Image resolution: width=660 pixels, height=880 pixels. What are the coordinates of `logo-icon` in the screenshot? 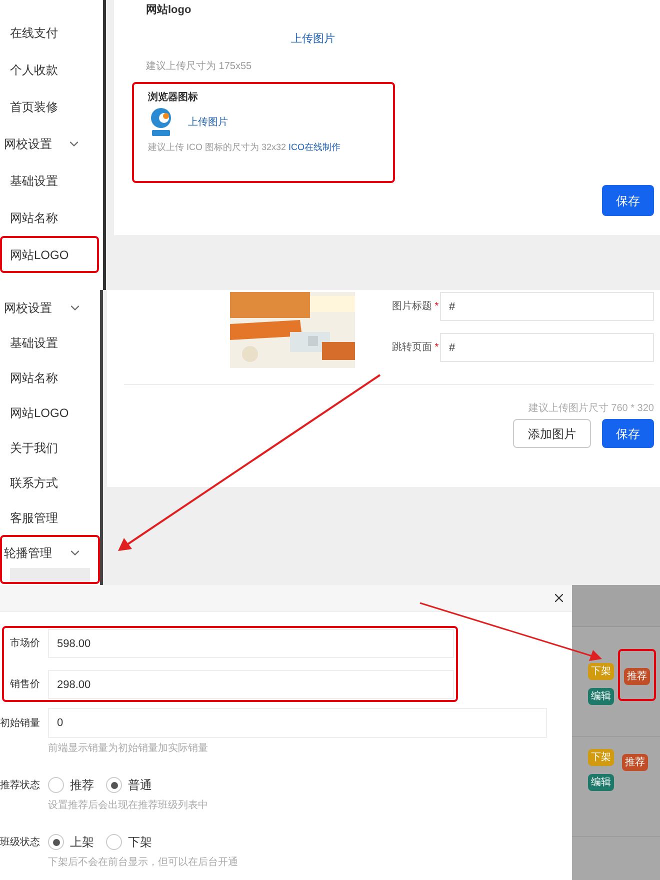 It's located at (161, 122).